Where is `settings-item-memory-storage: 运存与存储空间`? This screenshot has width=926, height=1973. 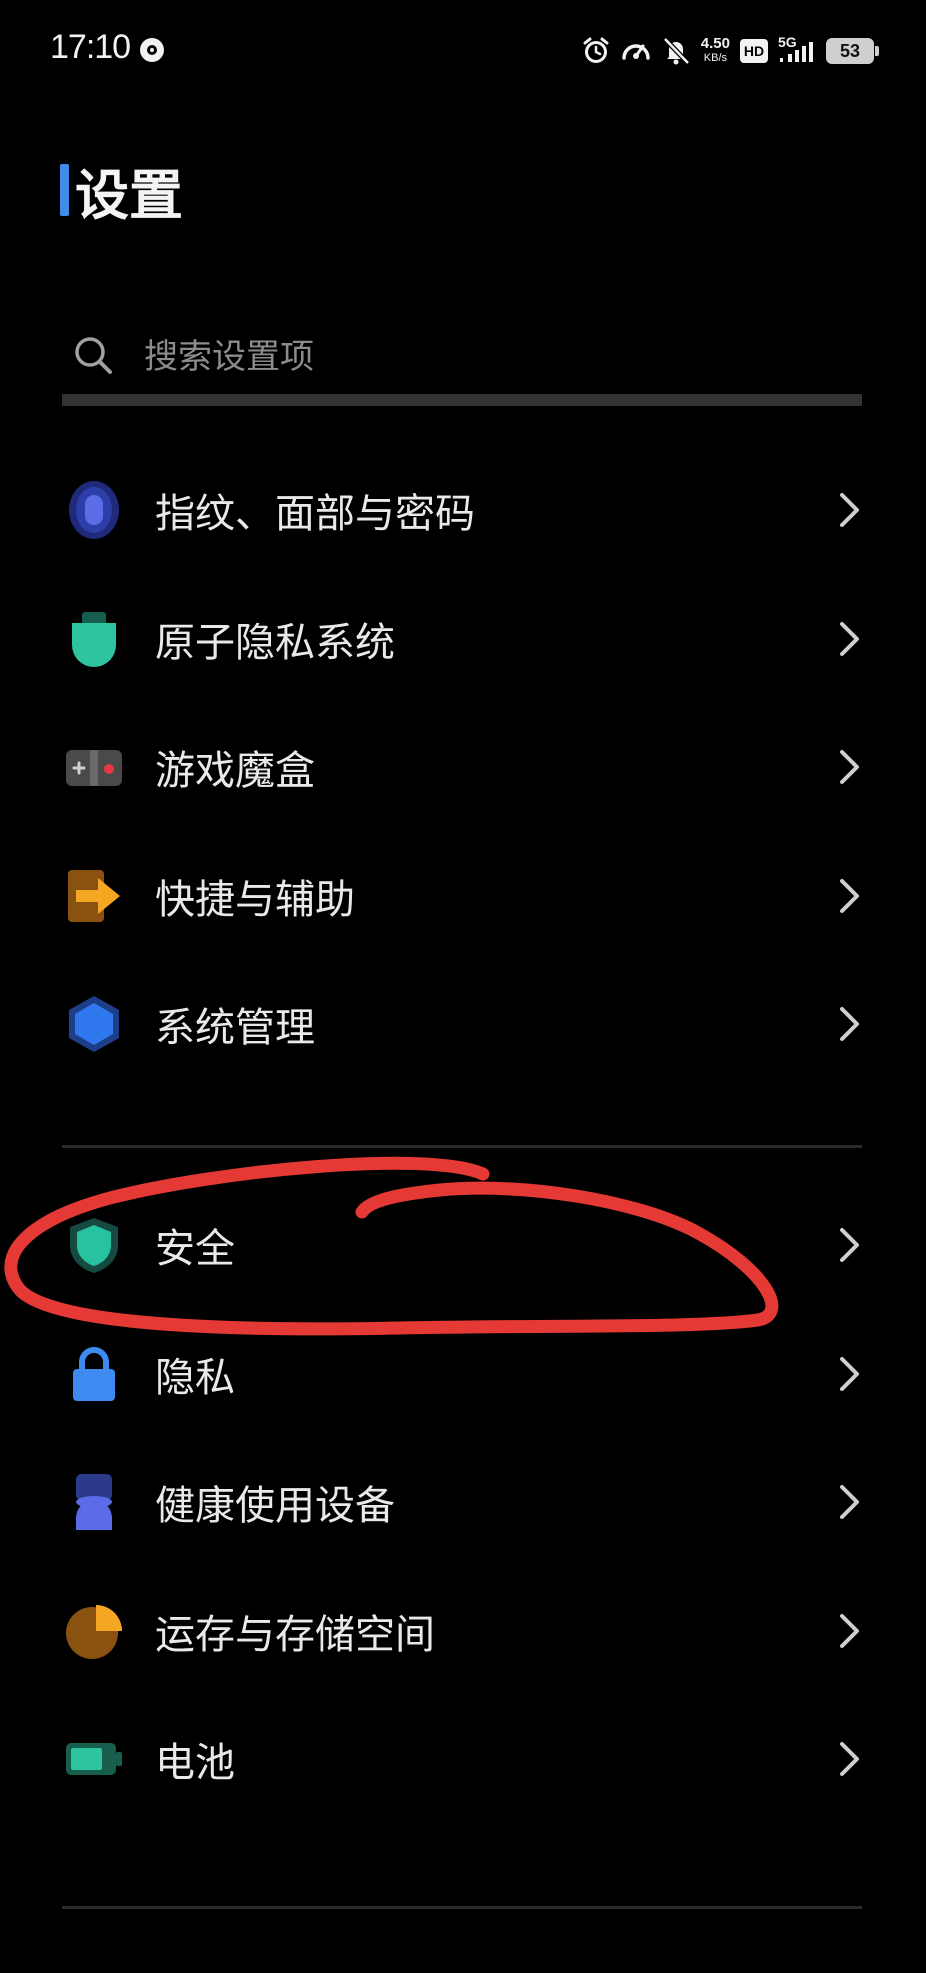
settings-item-memory-storage: 运存与存储空间 is located at coordinates (463, 1631).